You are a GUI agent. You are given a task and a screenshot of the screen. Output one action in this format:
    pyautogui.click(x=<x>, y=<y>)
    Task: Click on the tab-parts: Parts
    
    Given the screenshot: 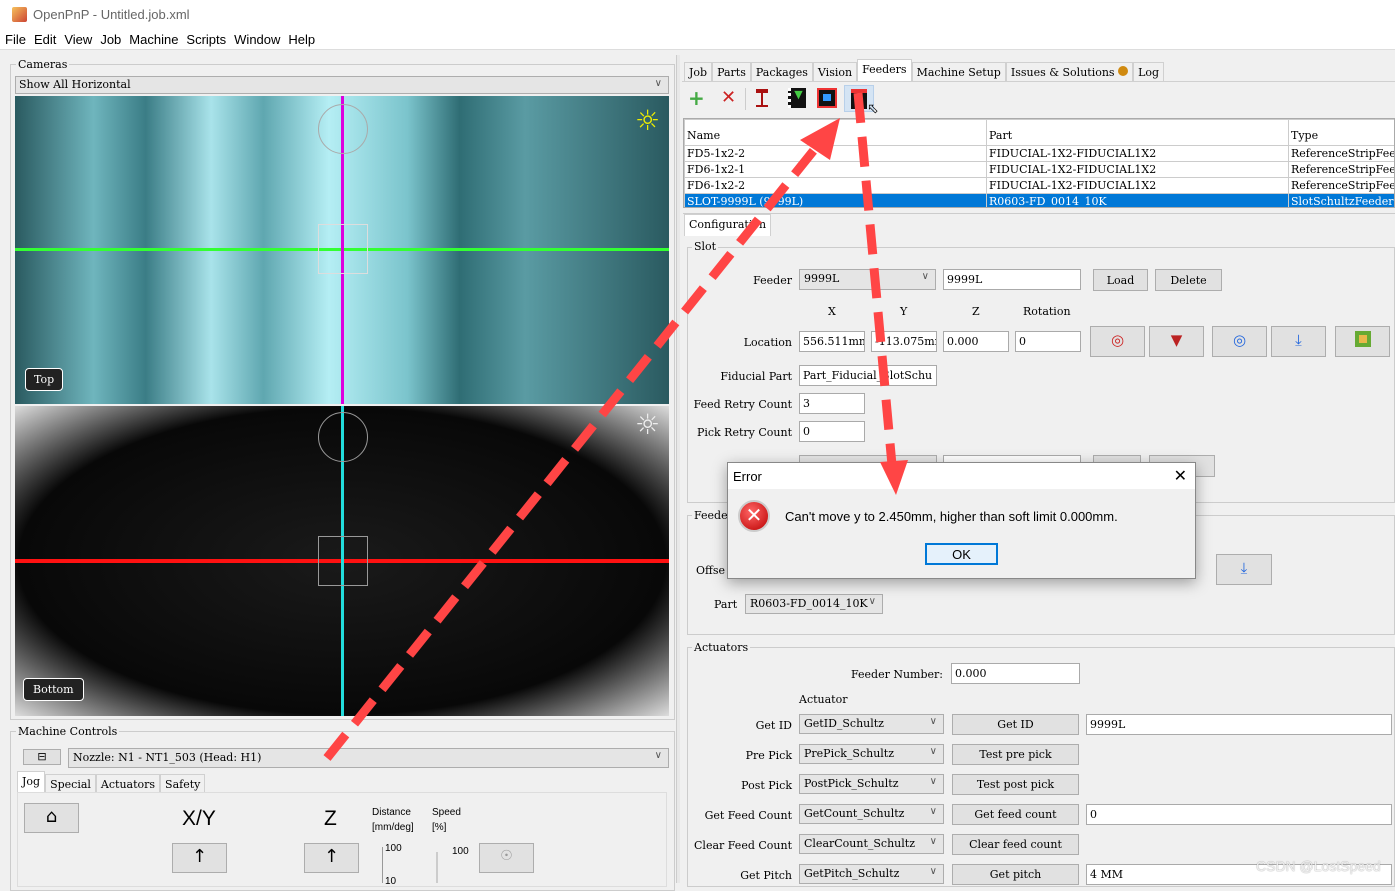 What is the action you would take?
    pyautogui.click(x=731, y=71)
    